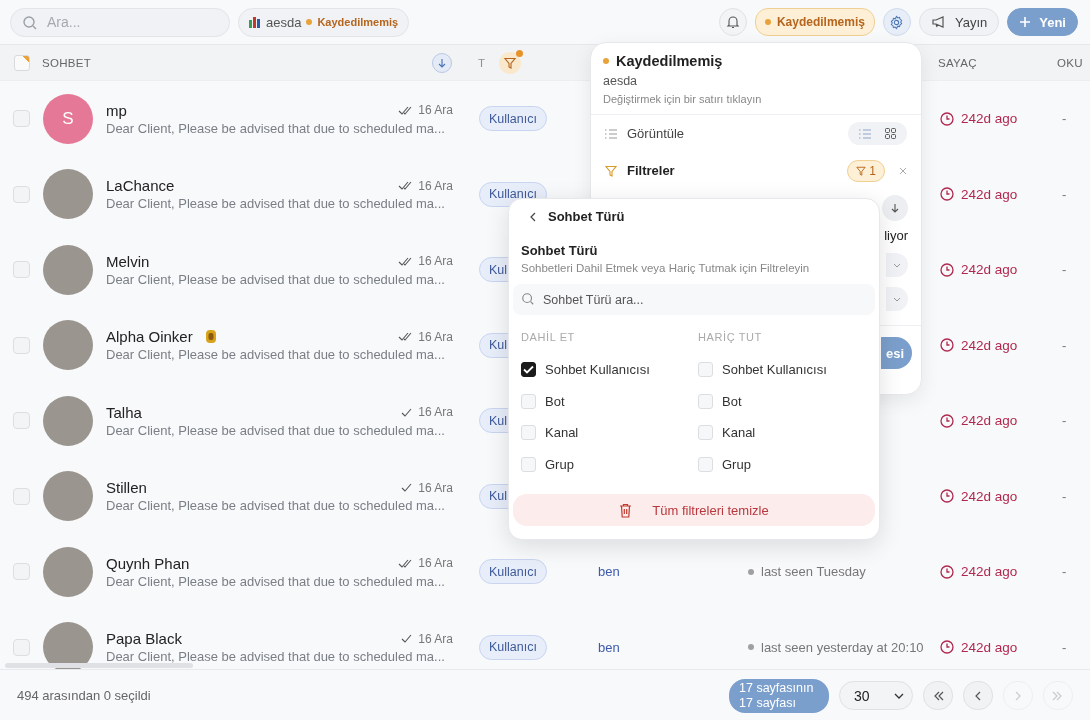 This screenshot has height=720, width=1090. I want to click on column-header: T, so click(482, 62).